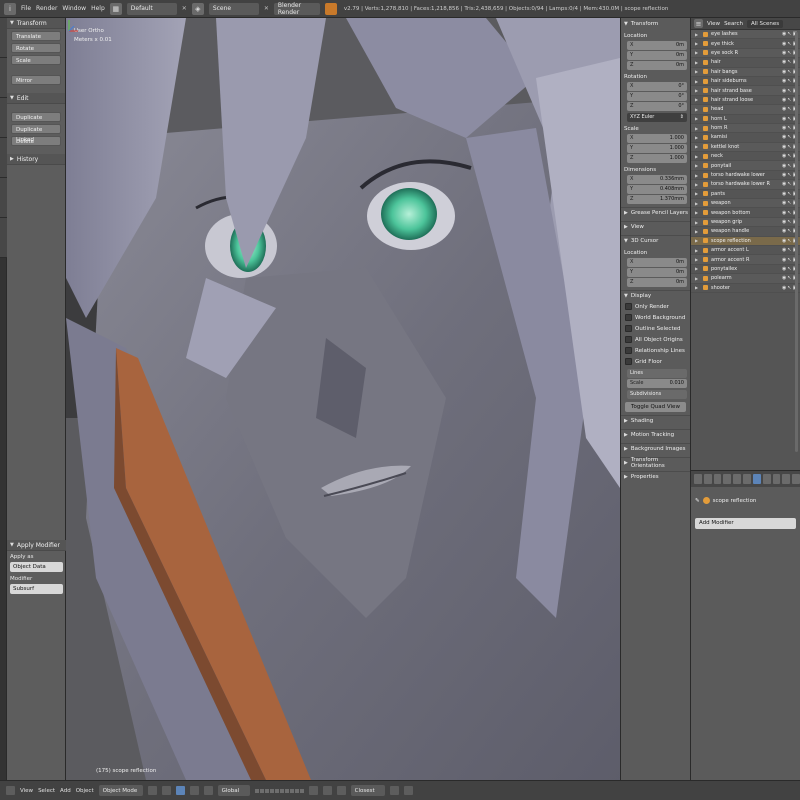 The height and width of the screenshot is (800, 800). Describe the element at coordinates (184, 8) in the screenshot. I see `close-layout-icon: ✕` at that location.